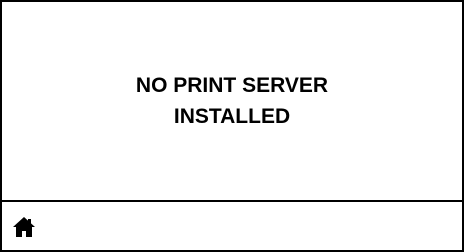 The width and height of the screenshot is (464, 252). I want to click on status-message-line-1: NO PRINT SERVER, so click(232, 85).